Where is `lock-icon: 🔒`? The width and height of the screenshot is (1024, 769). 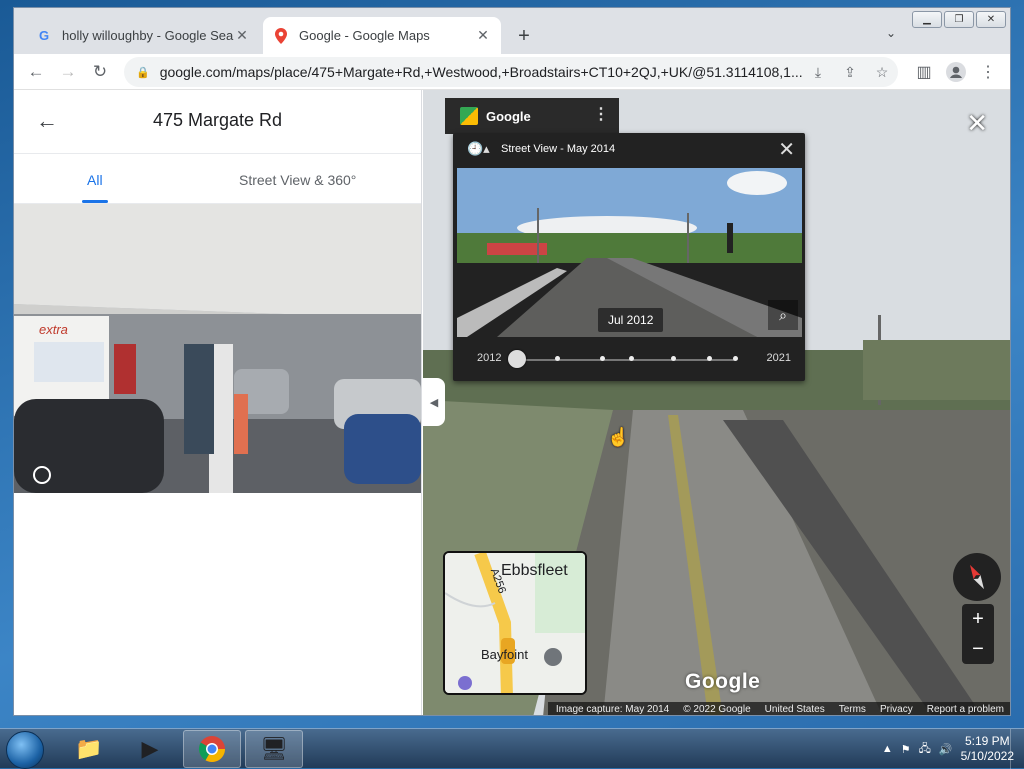
lock-icon: 🔒 is located at coordinates (143, 72).